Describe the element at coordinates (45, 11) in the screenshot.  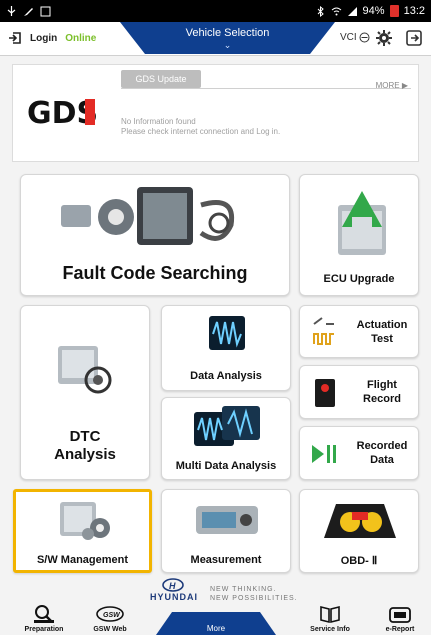
I see `screenshot-icon` at that location.